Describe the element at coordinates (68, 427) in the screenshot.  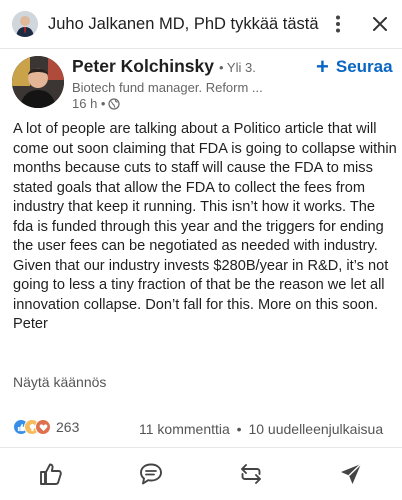
I see `reaction-count: 263` at that location.